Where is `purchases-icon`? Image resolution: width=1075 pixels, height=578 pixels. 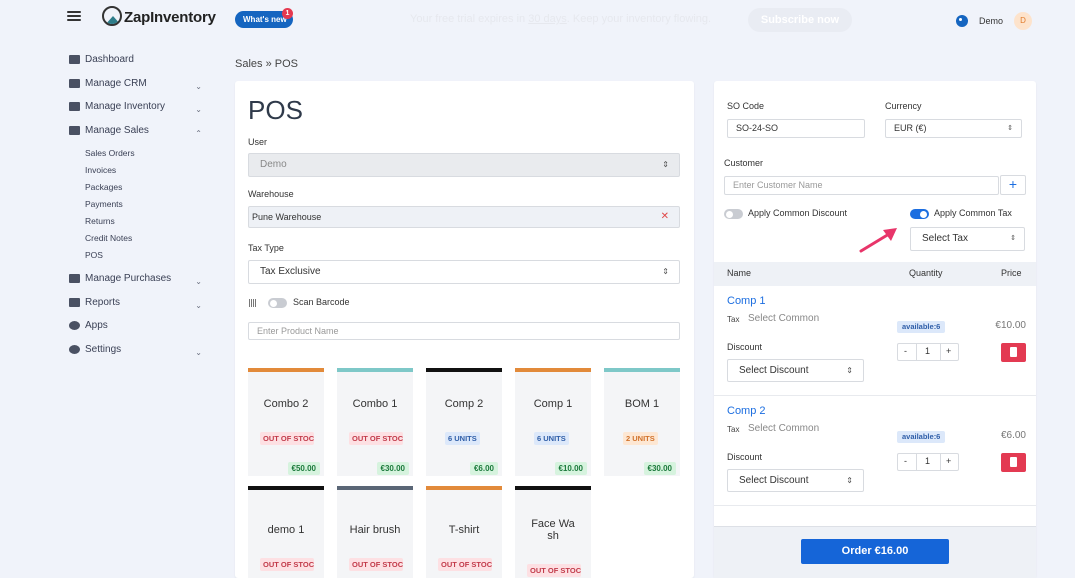
purchases-icon is located at coordinates (74, 278).